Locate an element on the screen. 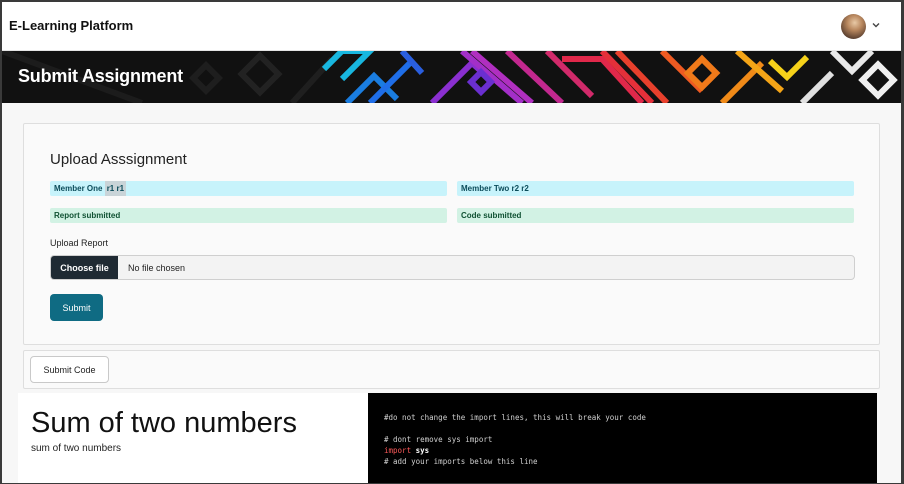 This screenshot has height=484, width=904. upload-report-label: Upload Report is located at coordinates (79, 243).